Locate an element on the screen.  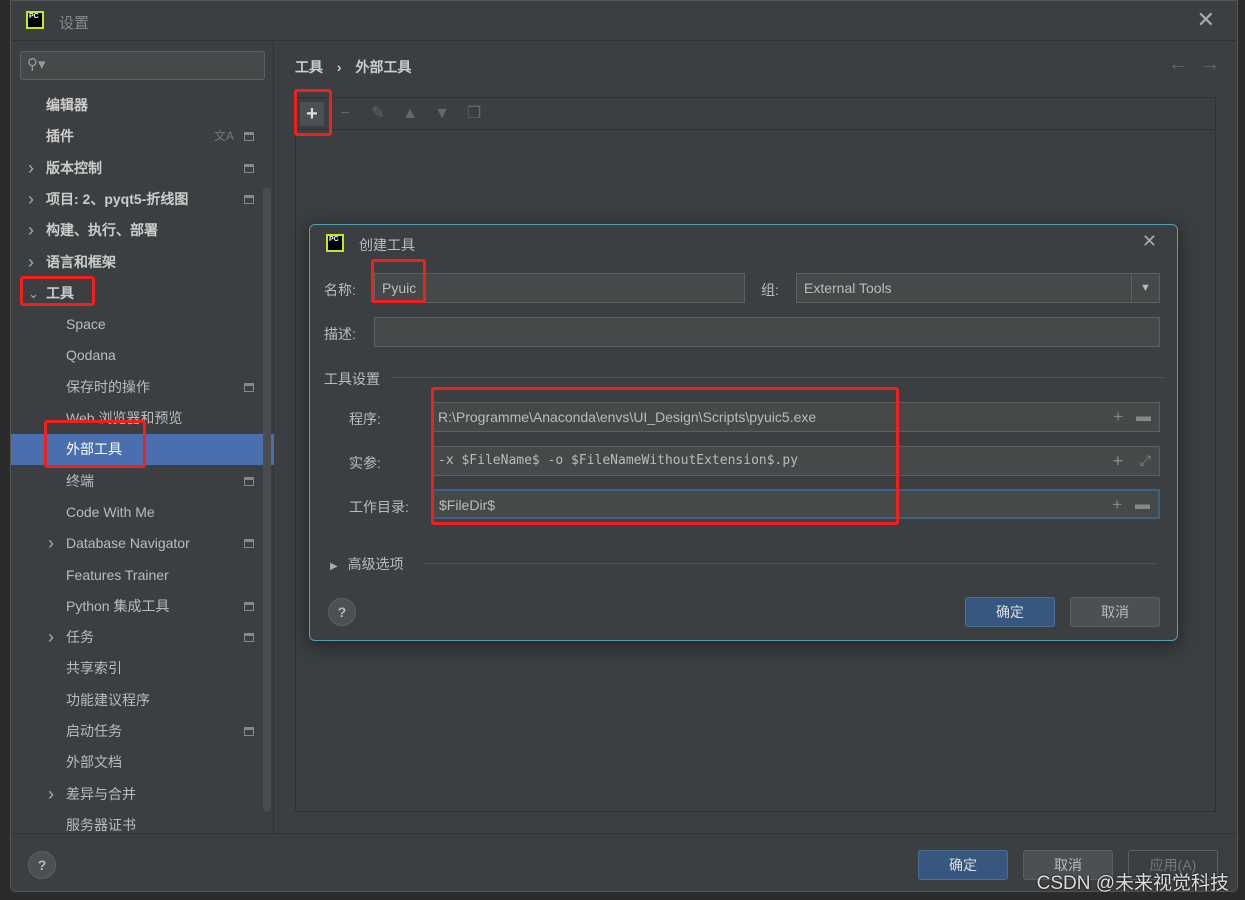
name-input: Pyuic is located at coordinates (559, 288).